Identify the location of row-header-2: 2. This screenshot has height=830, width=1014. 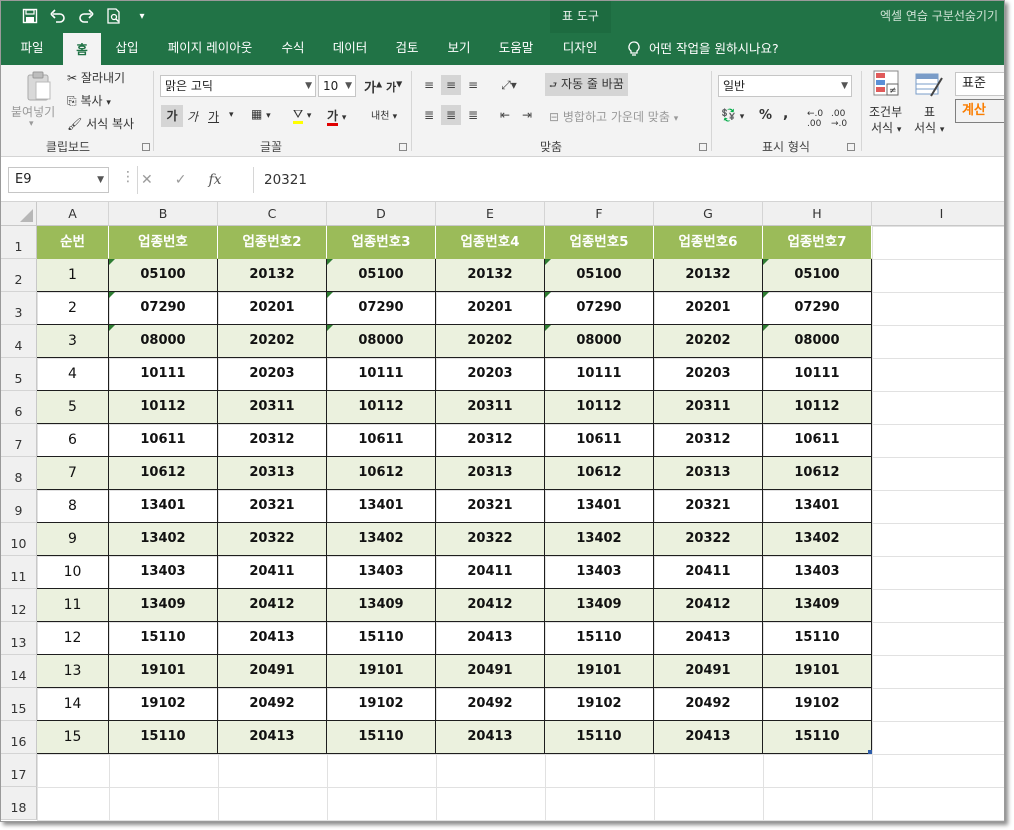
(19, 275).